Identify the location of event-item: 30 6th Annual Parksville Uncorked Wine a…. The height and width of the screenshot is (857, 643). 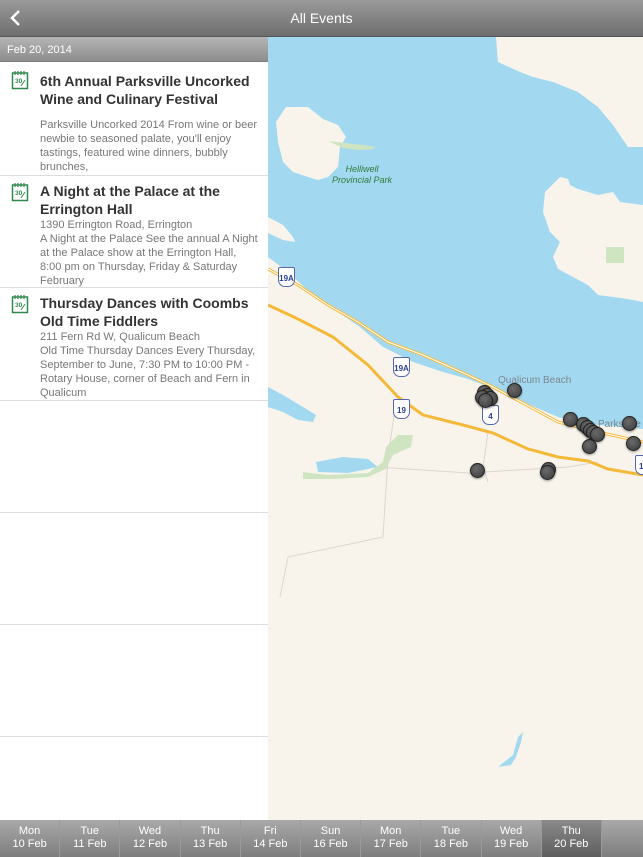
(134, 119).